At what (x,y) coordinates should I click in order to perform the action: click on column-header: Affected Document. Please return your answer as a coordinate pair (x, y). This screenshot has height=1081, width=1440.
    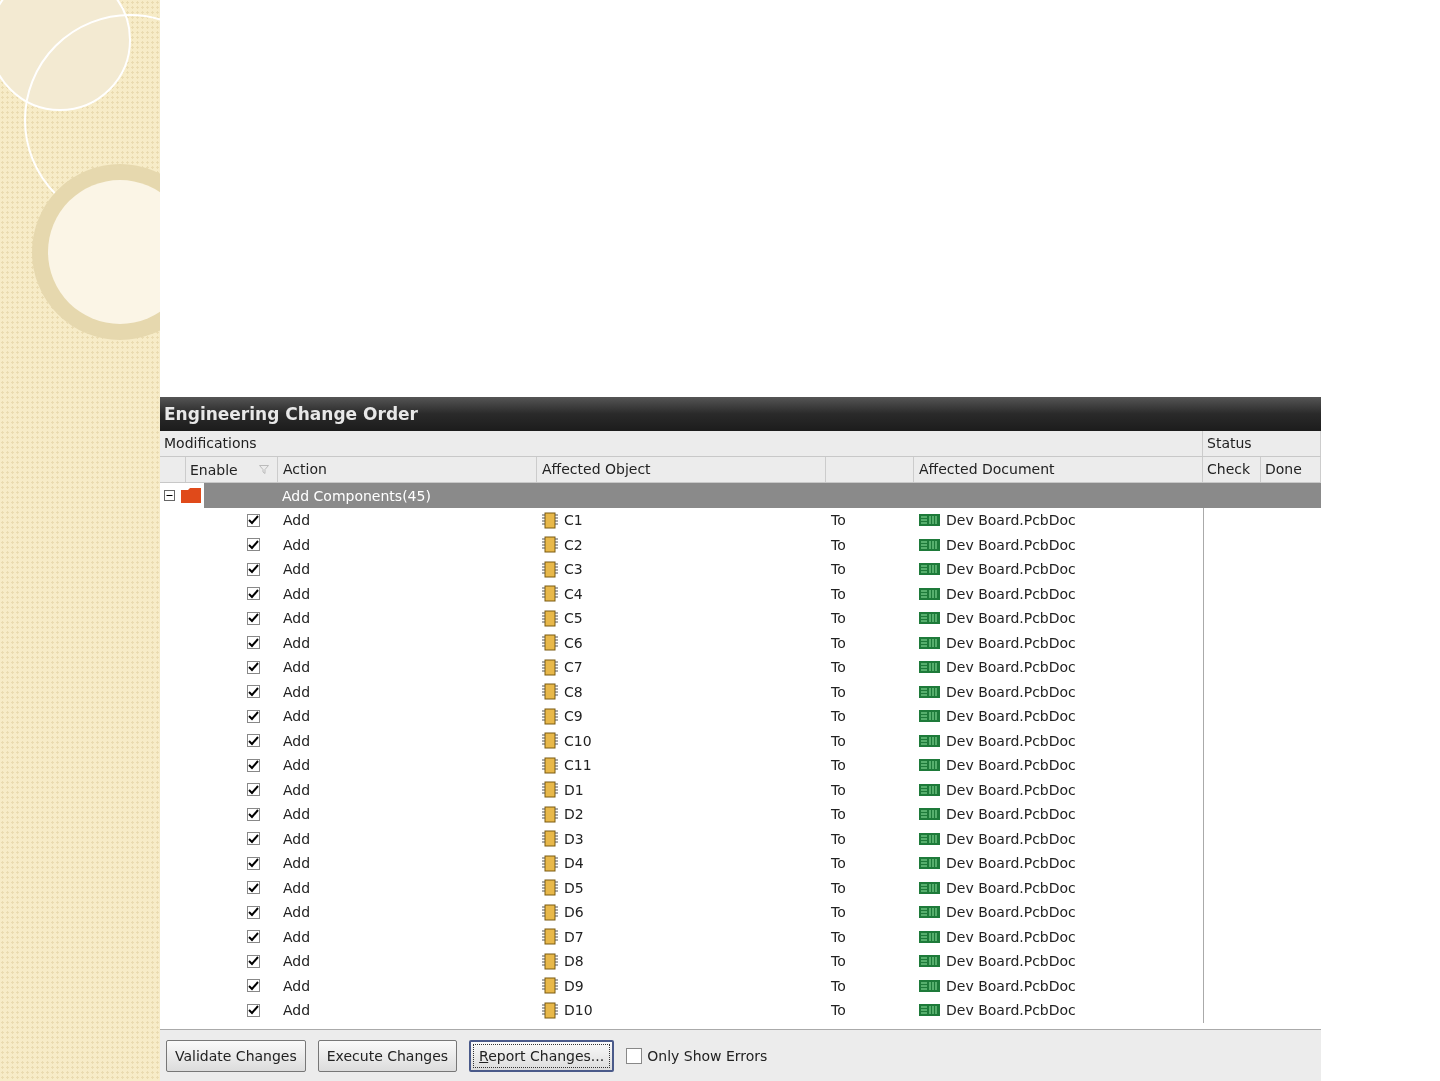
    Looking at the image, I should click on (1058, 469).